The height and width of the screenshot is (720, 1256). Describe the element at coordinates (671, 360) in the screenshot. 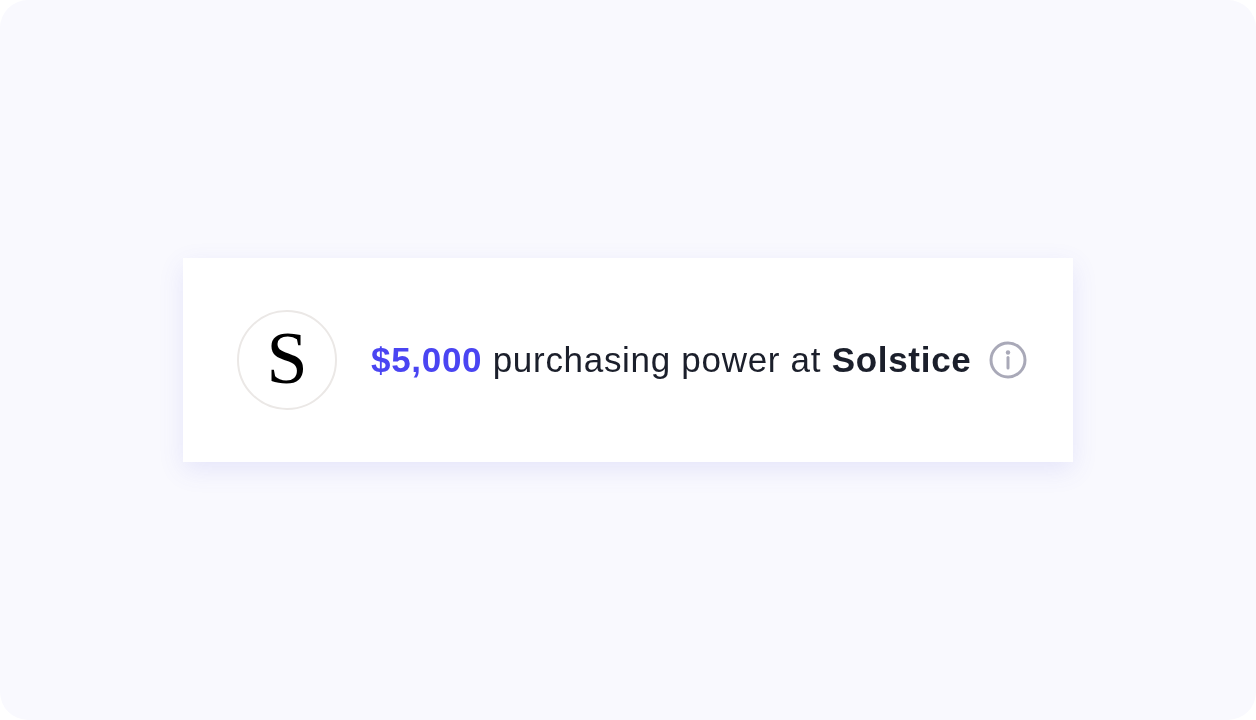

I see `offer-text: $5,000 purchasing power at Solstice` at that location.